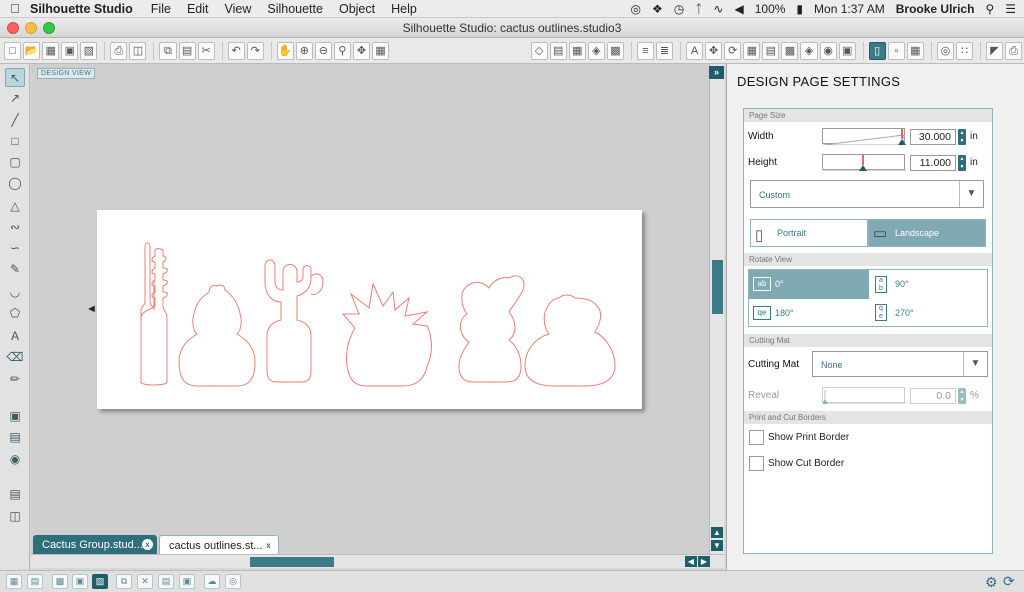 The height and width of the screenshot is (592, 1024). What do you see at coordinates (89, 50) in the screenshot?
I see `save-library-icon: ▧` at bounding box center [89, 50].